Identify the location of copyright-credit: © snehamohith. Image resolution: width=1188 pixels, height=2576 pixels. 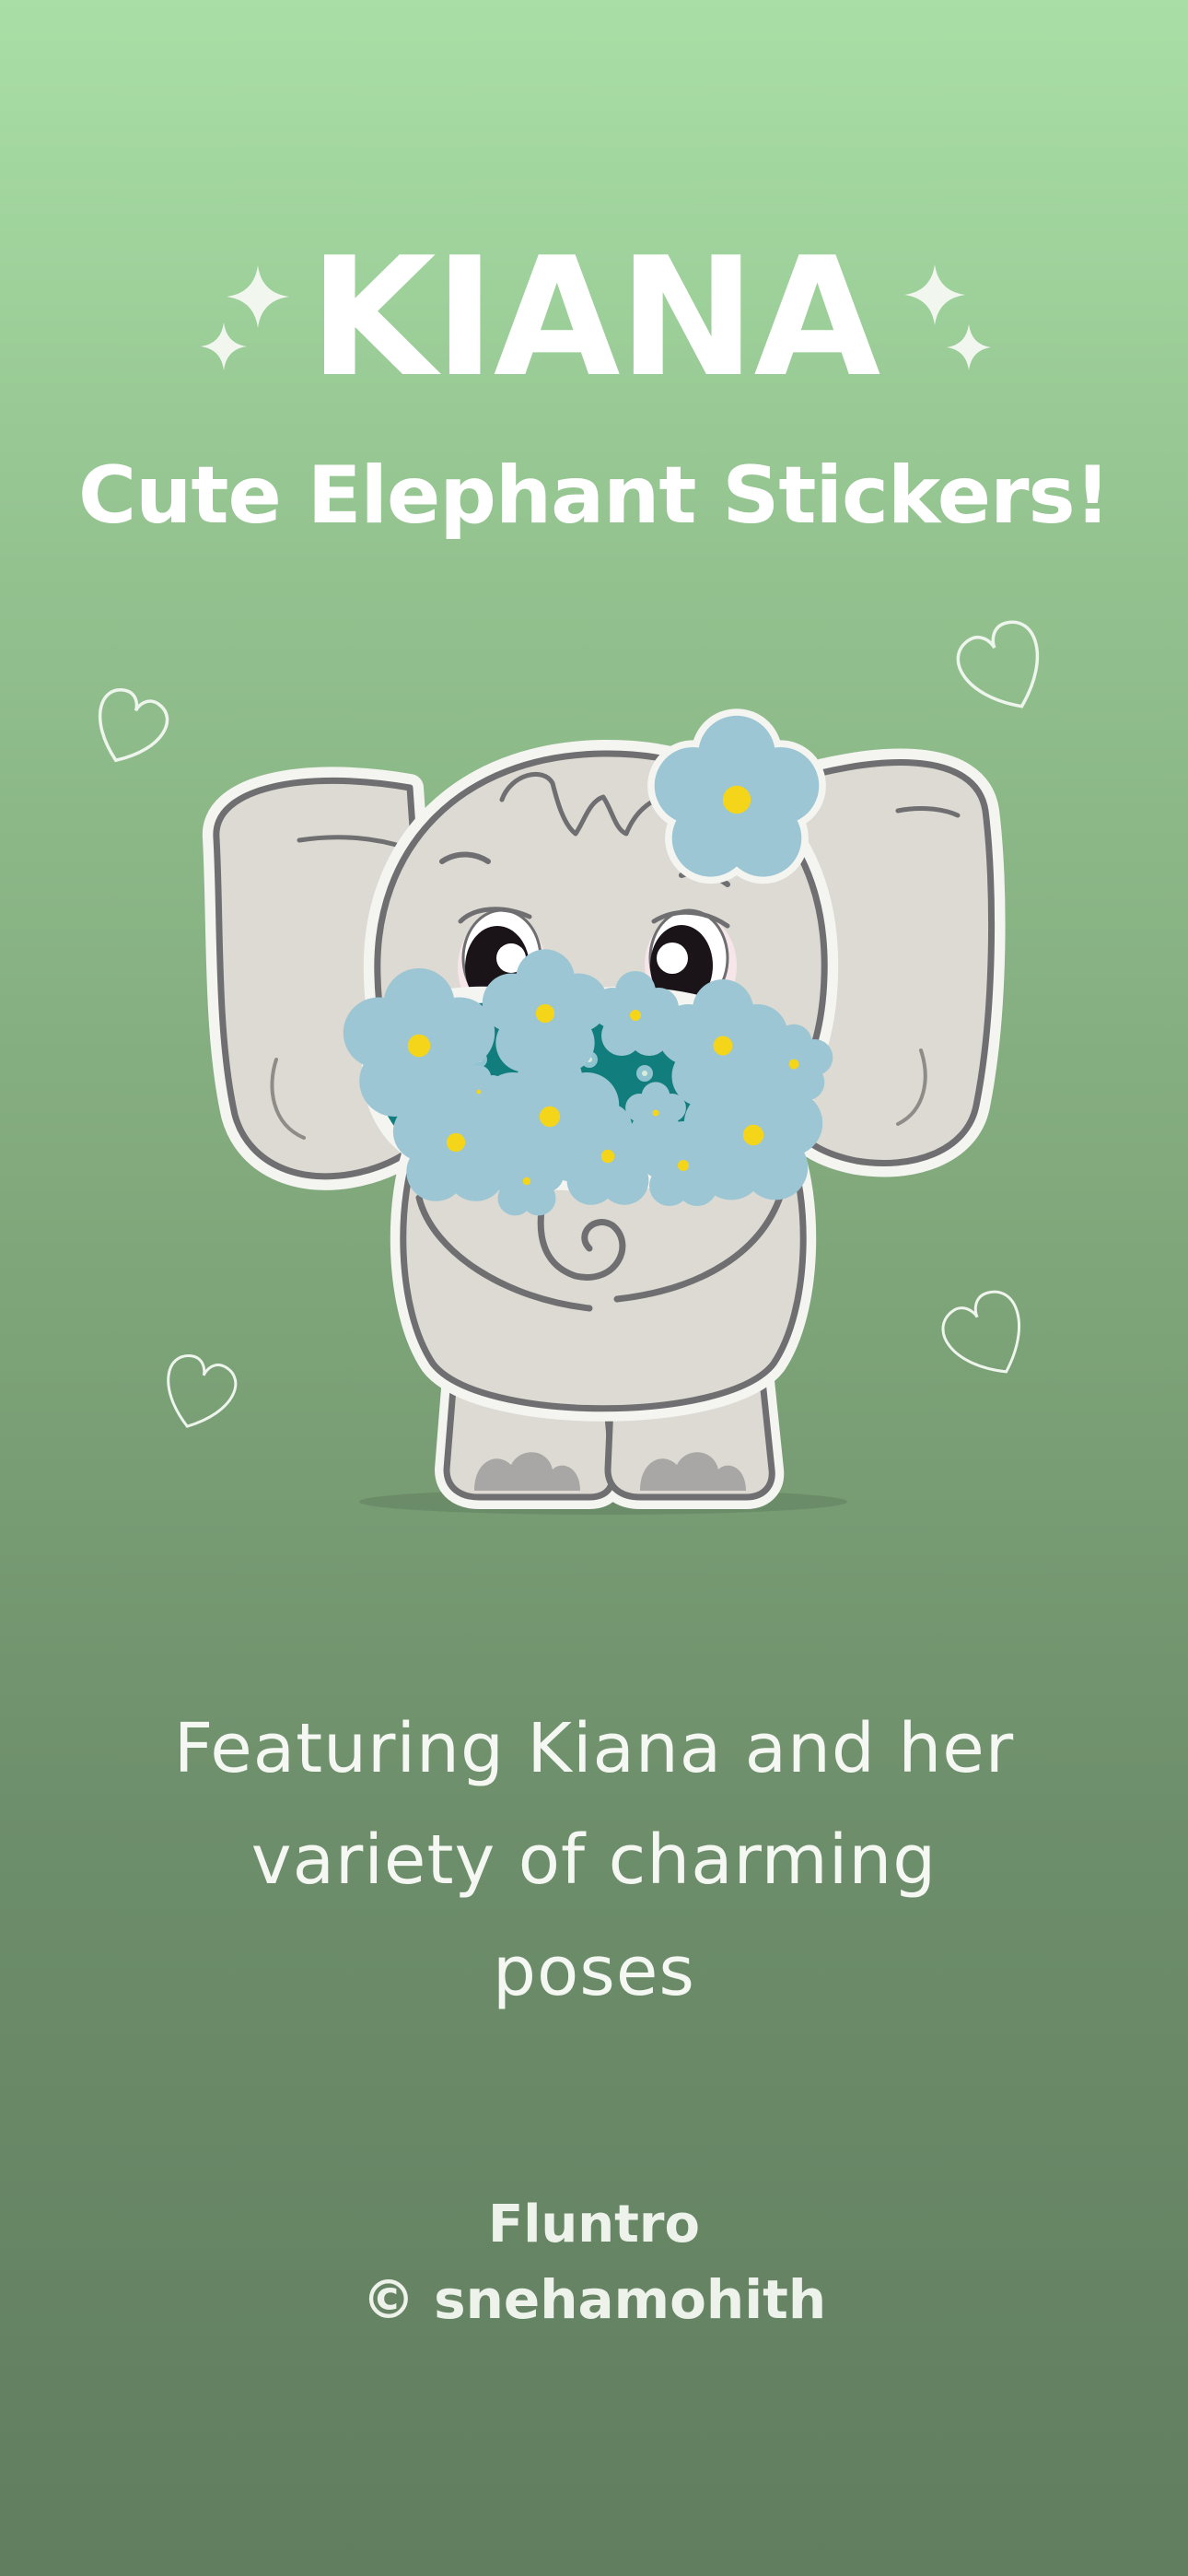
(594, 2299).